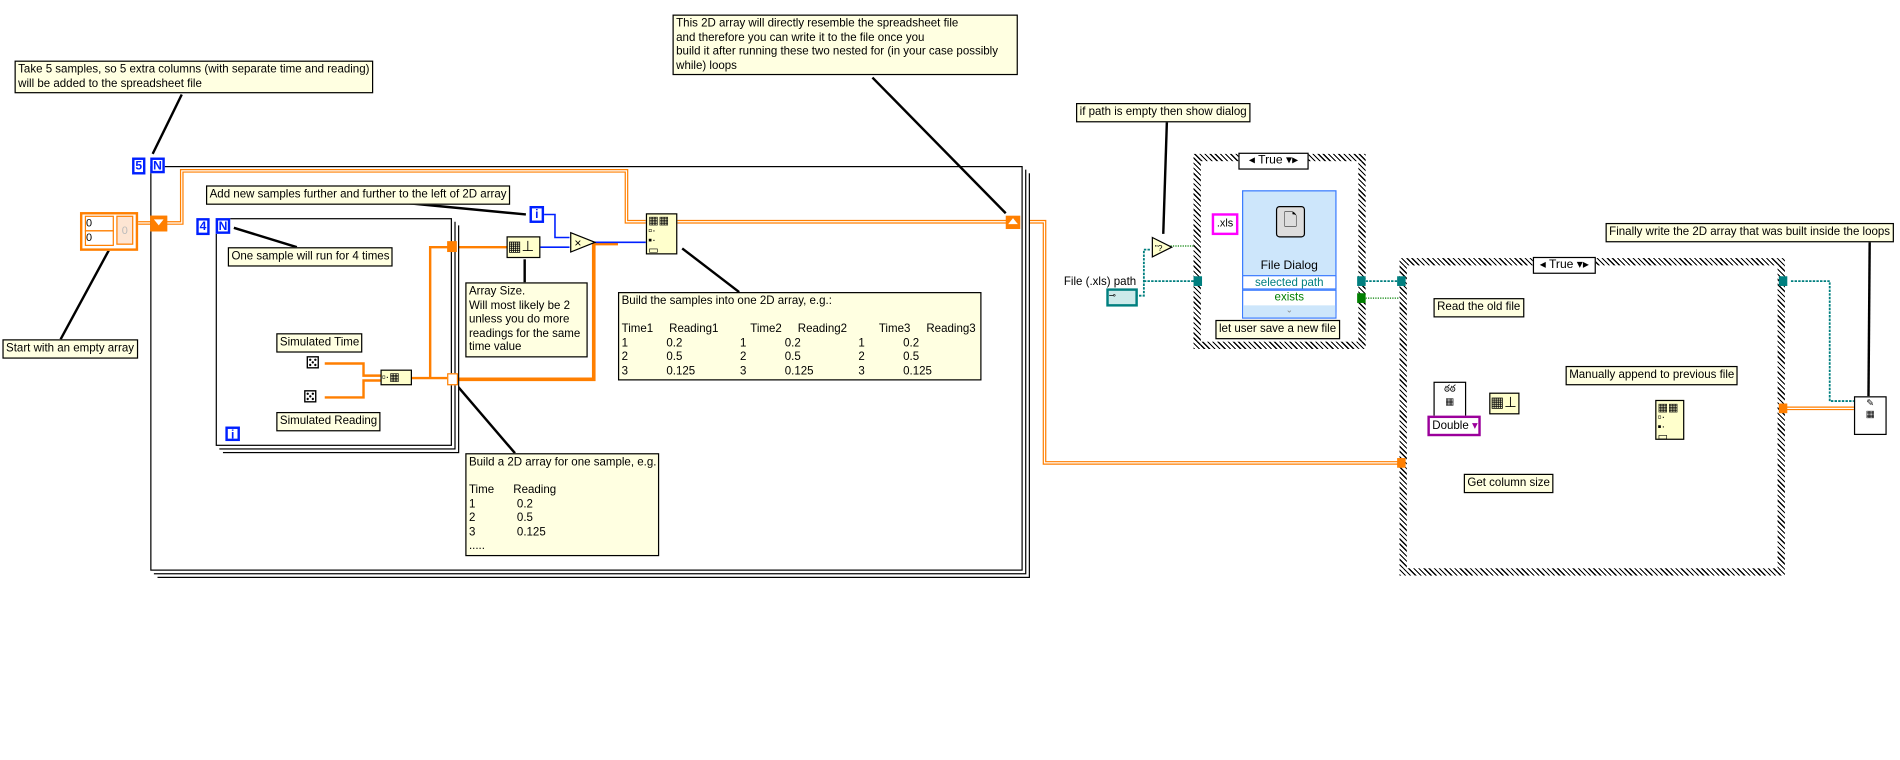  What do you see at coordinates (312, 363) in the screenshot?
I see `dice-icon-time: ⚄` at bounding box center [312, 363].